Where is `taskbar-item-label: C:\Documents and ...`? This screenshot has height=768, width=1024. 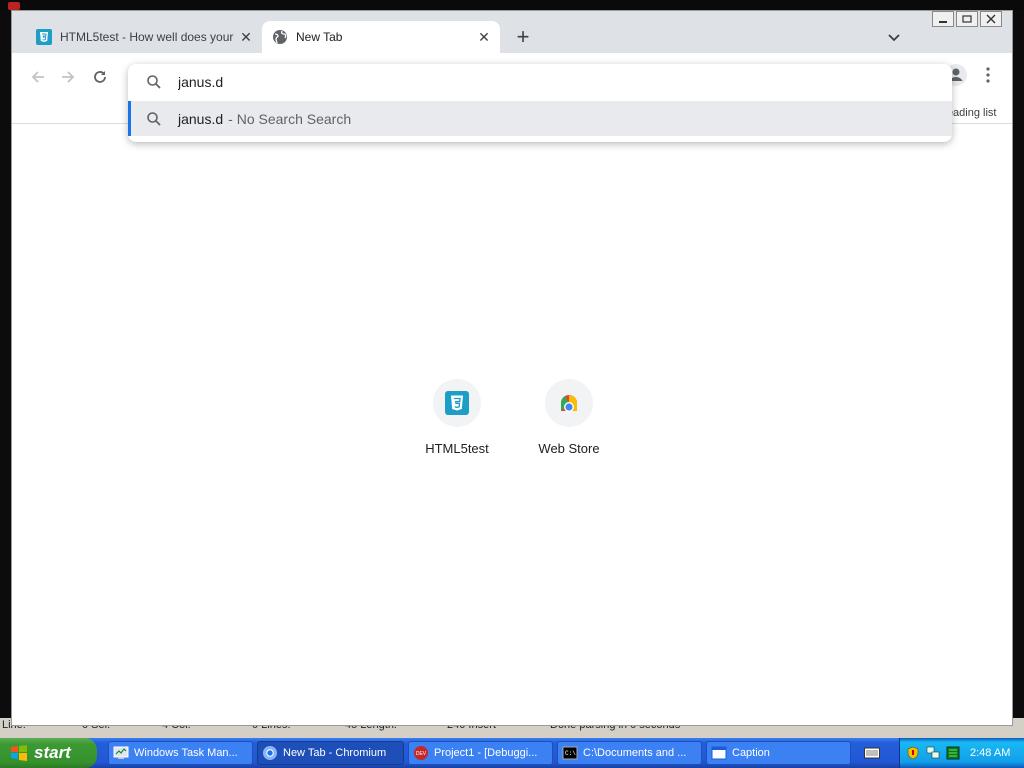
taskbar-item-label: C:\Documents and ... is located at coordinates (635, 753).